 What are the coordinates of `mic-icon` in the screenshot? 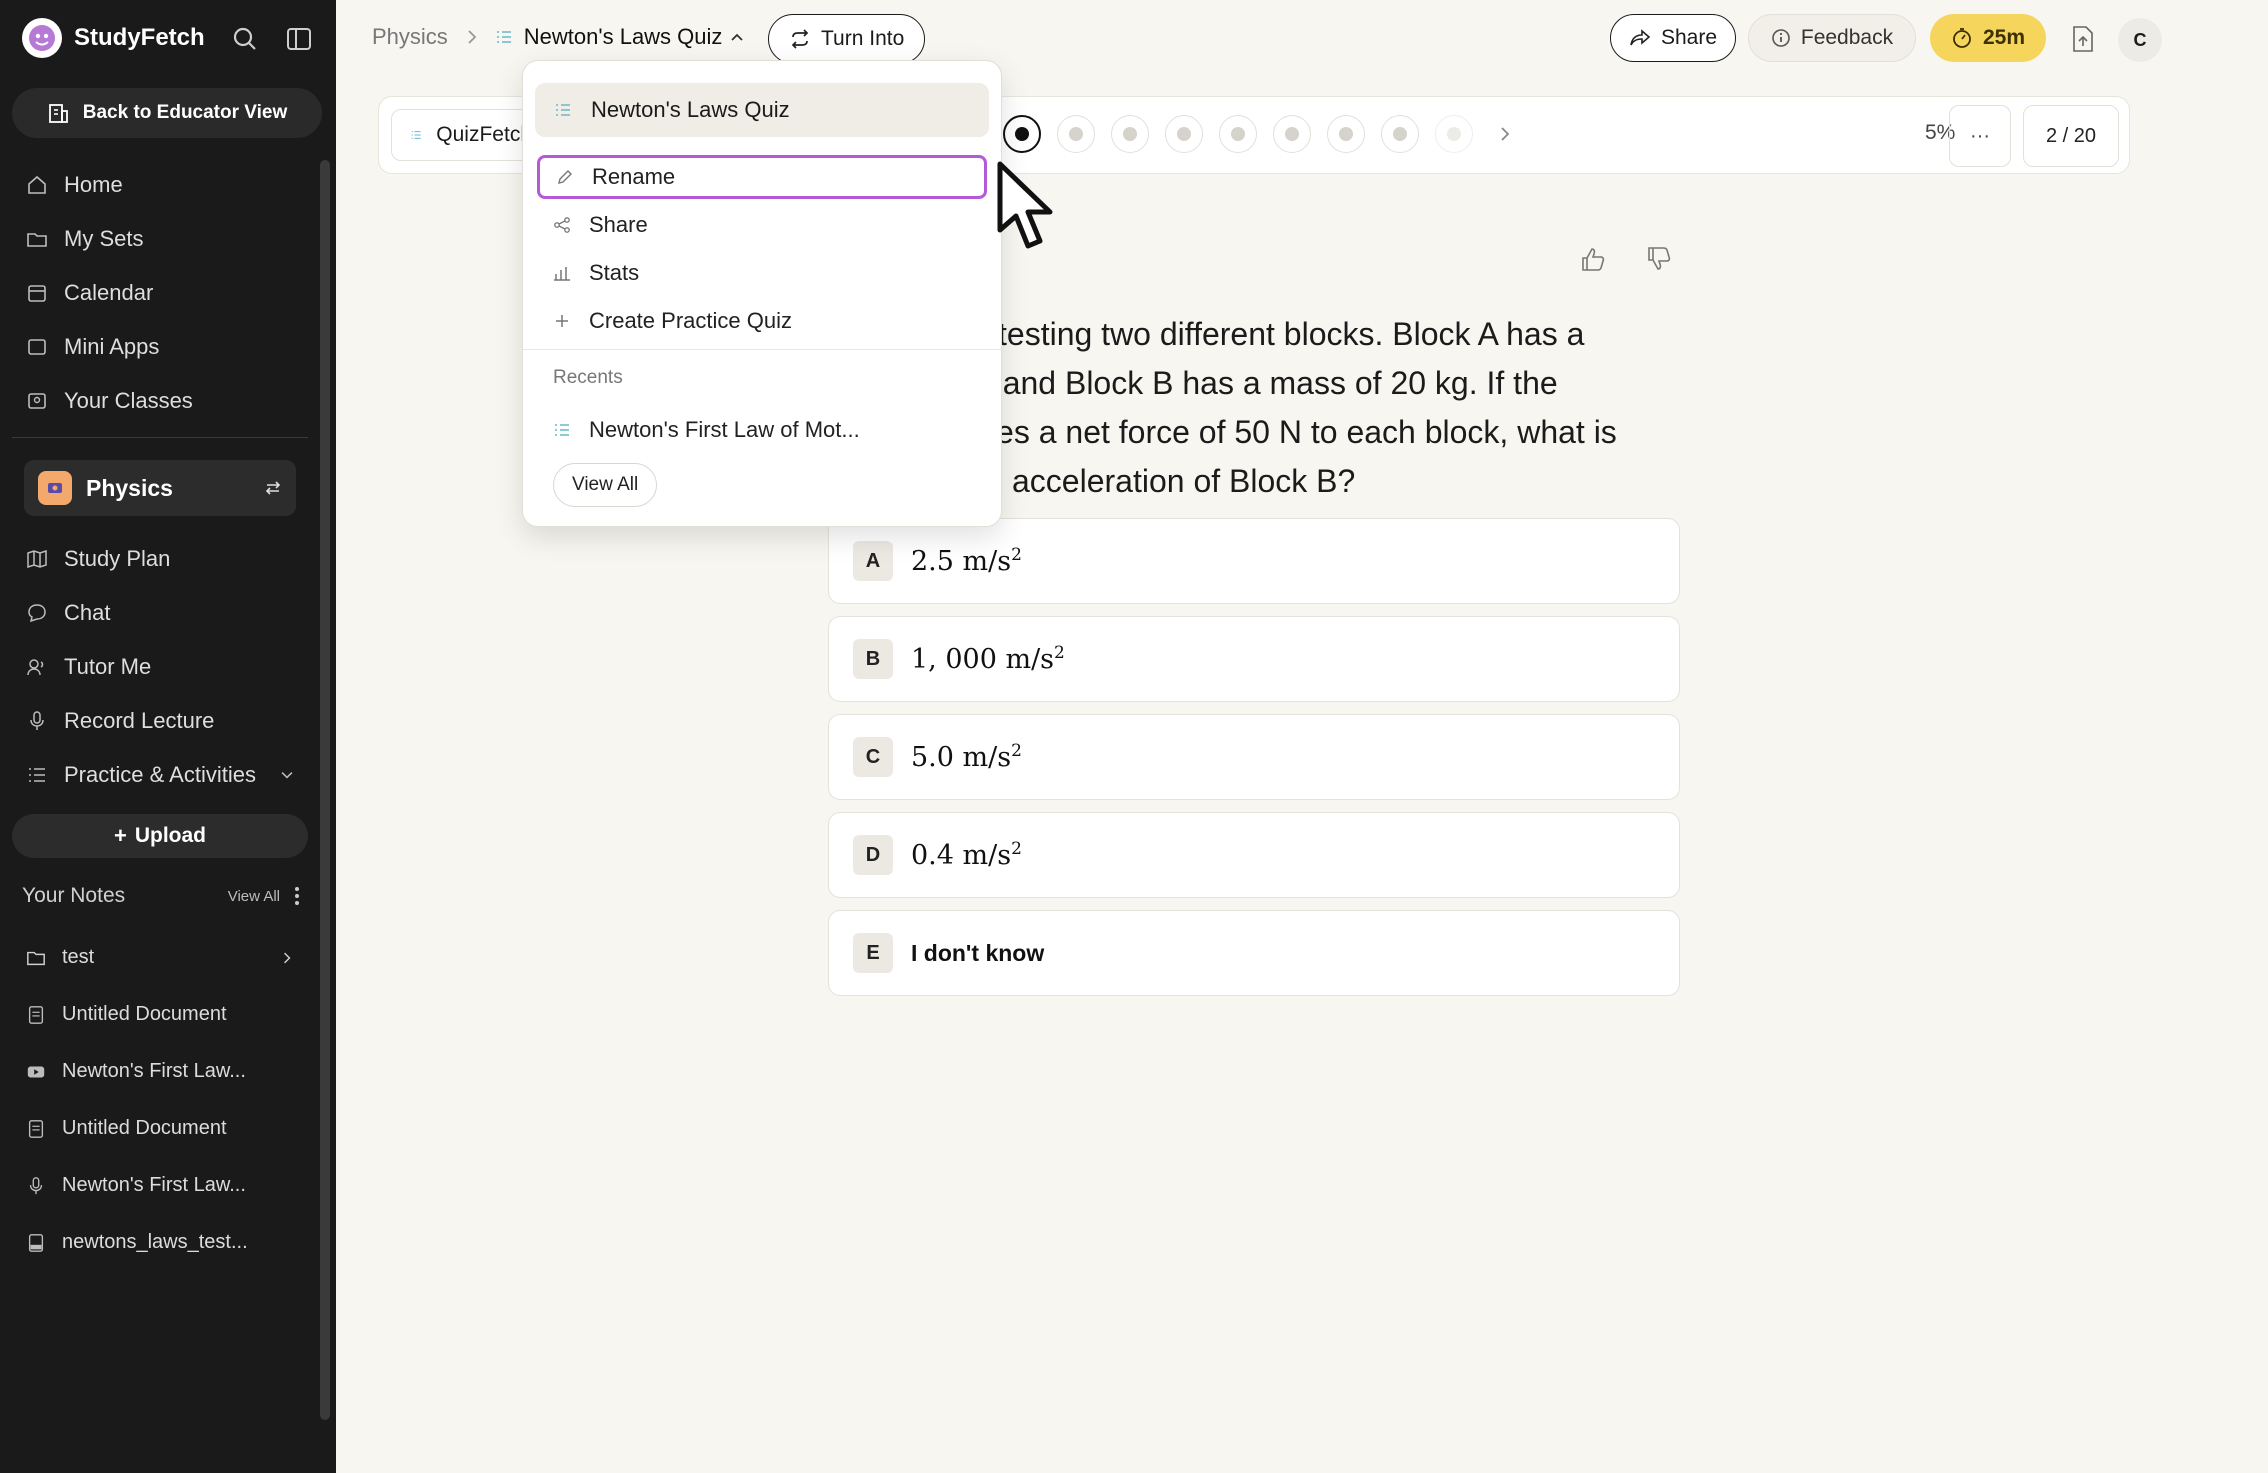 It's located at (36, 1185).